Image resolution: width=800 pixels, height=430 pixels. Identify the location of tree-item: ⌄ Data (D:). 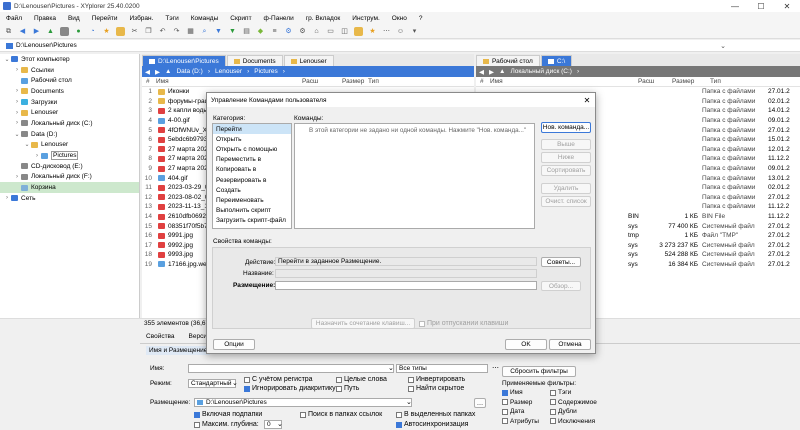
(69, 134).